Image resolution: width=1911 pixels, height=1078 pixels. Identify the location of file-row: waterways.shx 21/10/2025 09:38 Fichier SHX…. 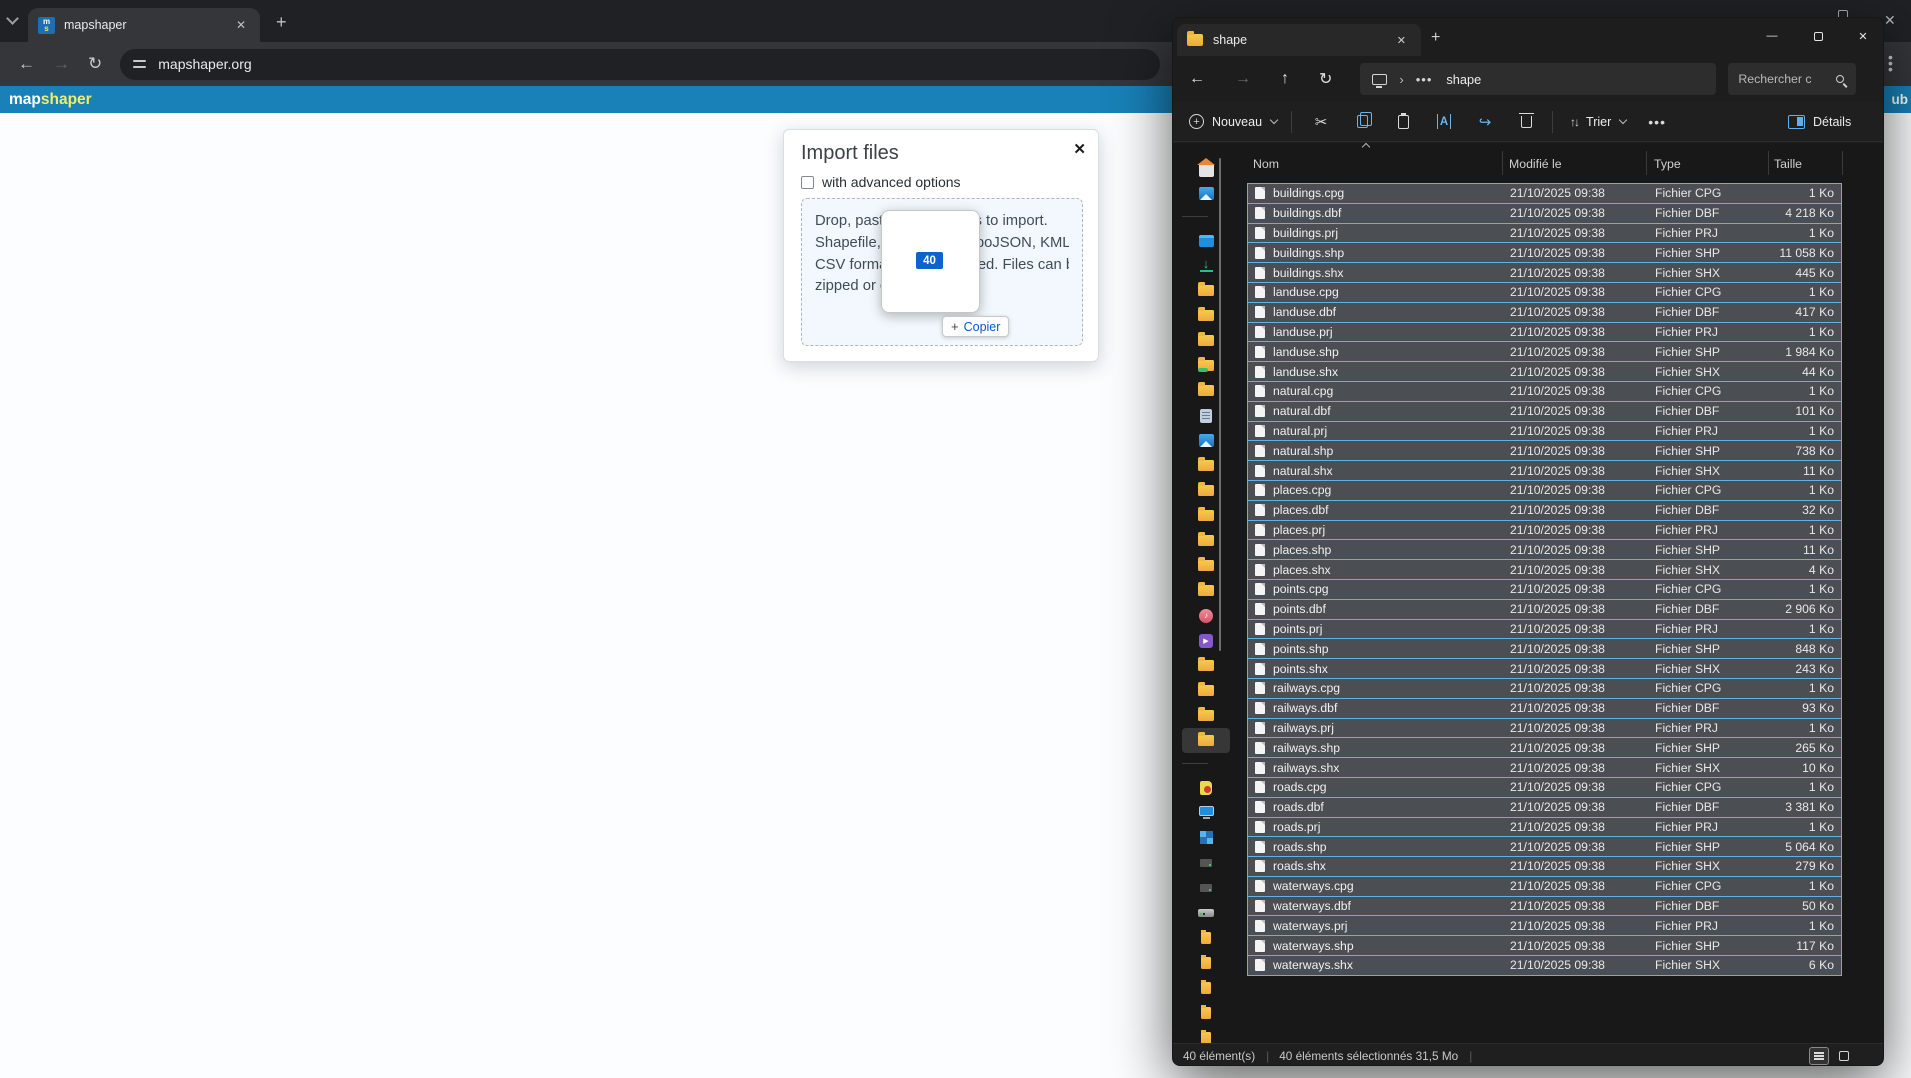
(1544, 965).